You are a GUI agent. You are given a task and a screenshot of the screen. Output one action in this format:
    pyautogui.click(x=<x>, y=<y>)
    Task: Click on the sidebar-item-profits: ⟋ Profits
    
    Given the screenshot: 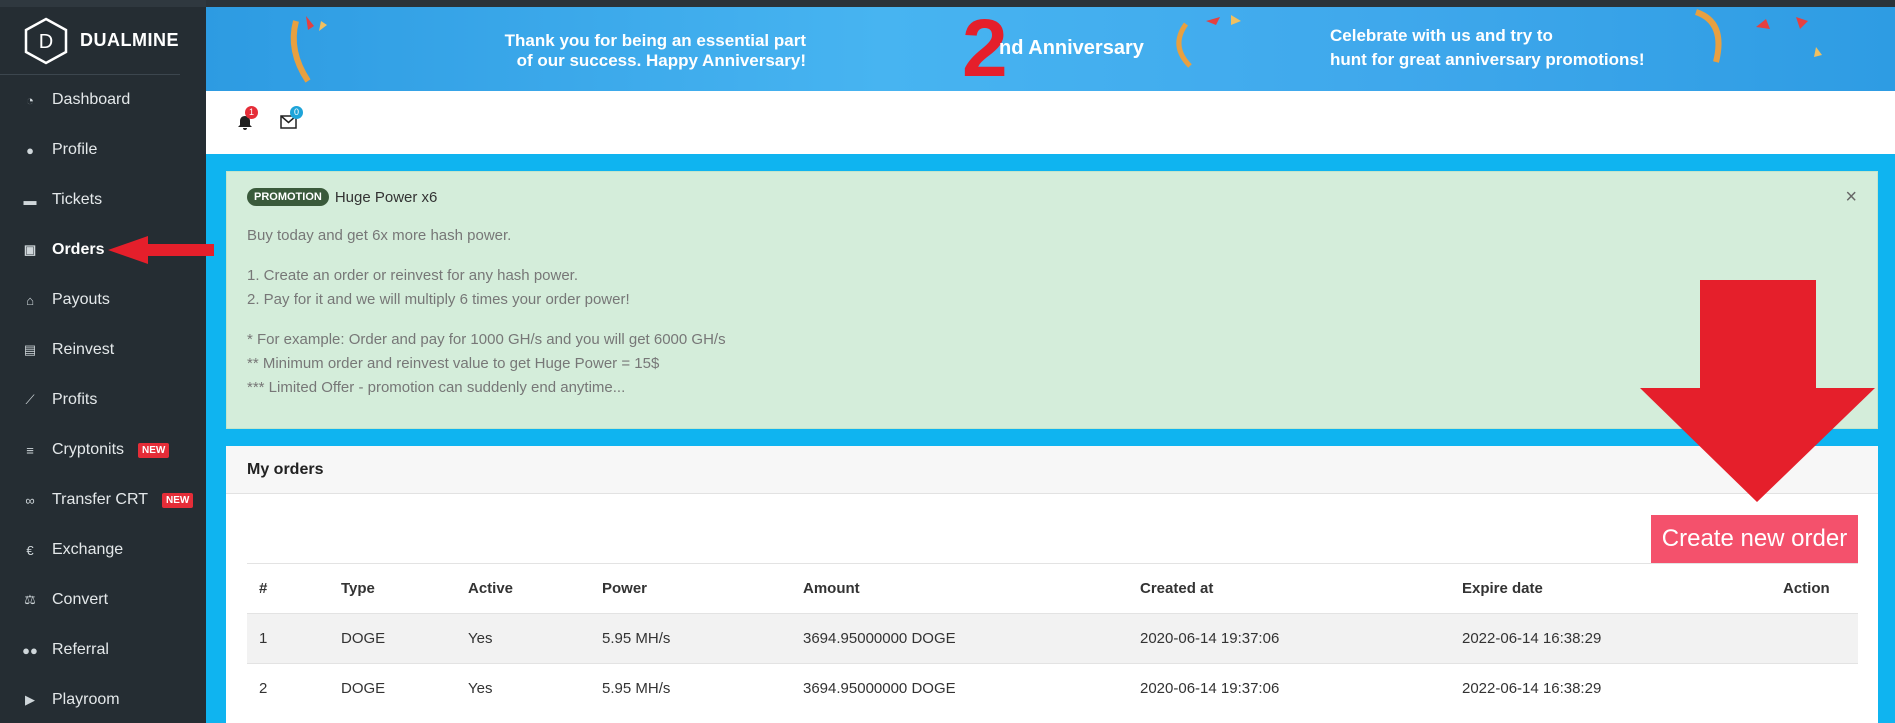 What is the action you would take?
    pyautogui.click(x=103, y=400)
    